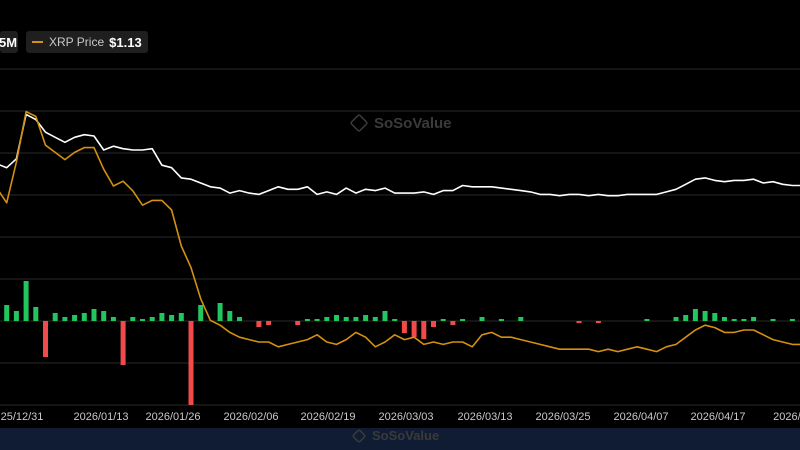  I want to click on legend-left-chip: 5M, so click(9, 42).